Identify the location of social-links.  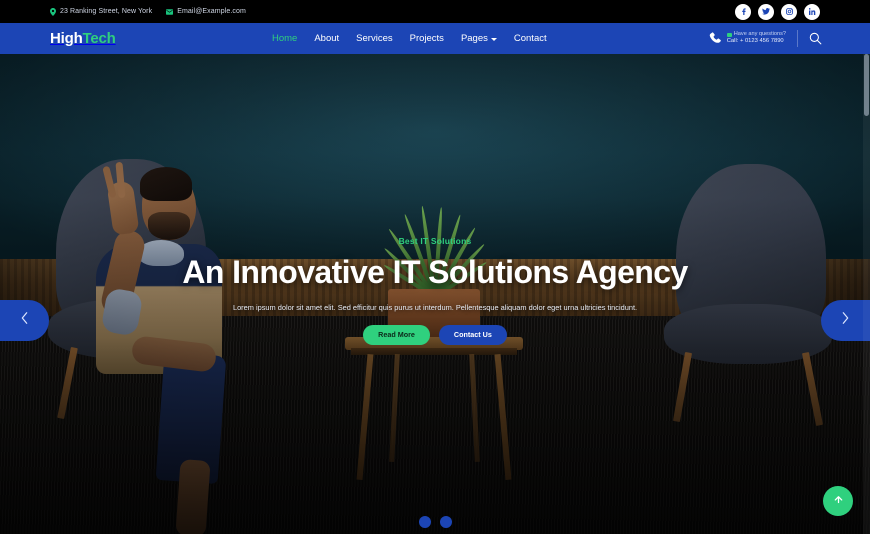
(777, 11).